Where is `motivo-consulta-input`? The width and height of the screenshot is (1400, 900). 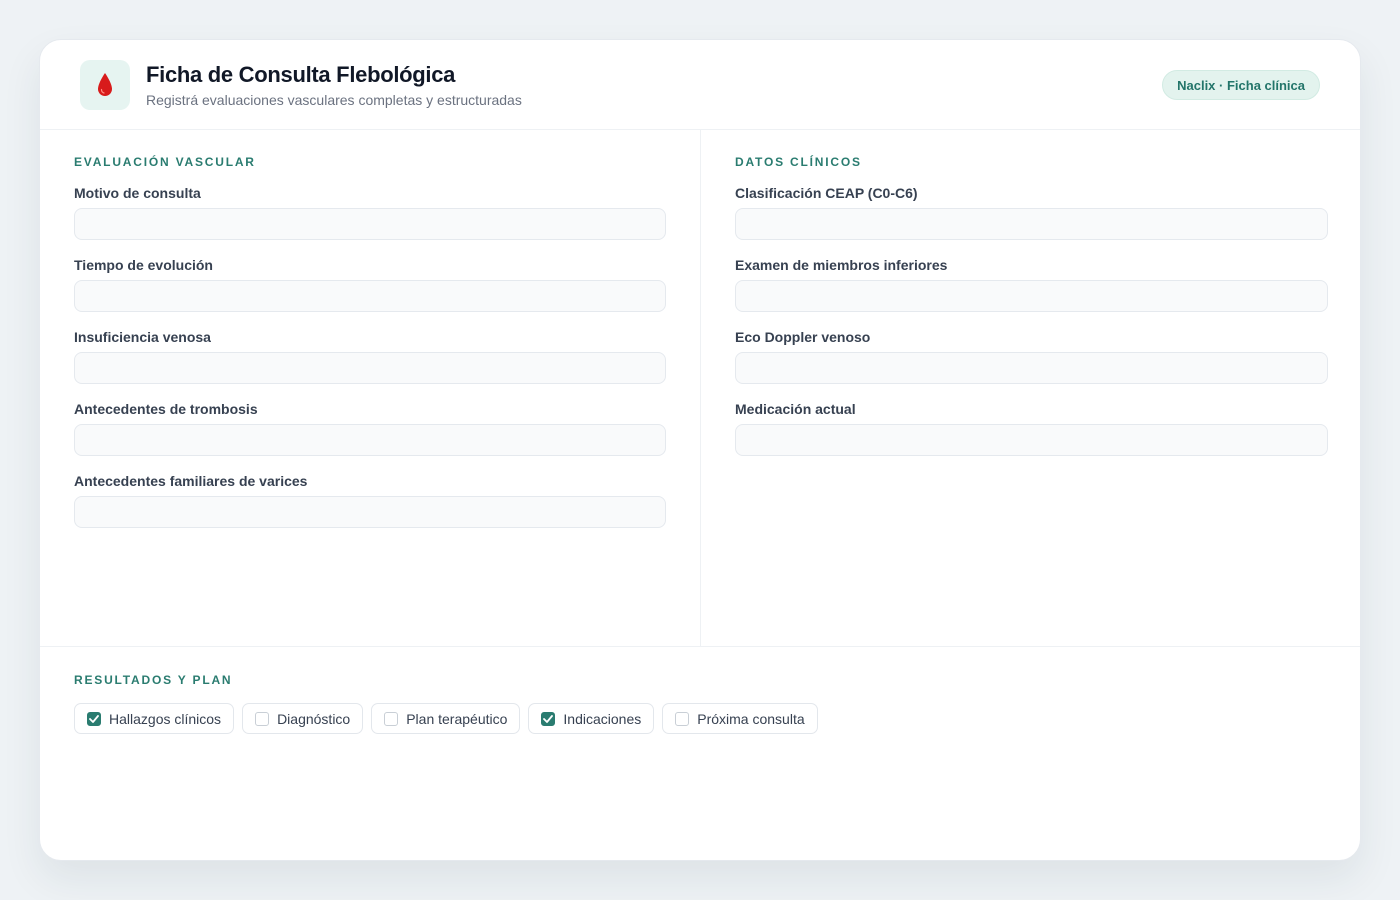
motivo-consulta-input is located at coordinates (370, 224).